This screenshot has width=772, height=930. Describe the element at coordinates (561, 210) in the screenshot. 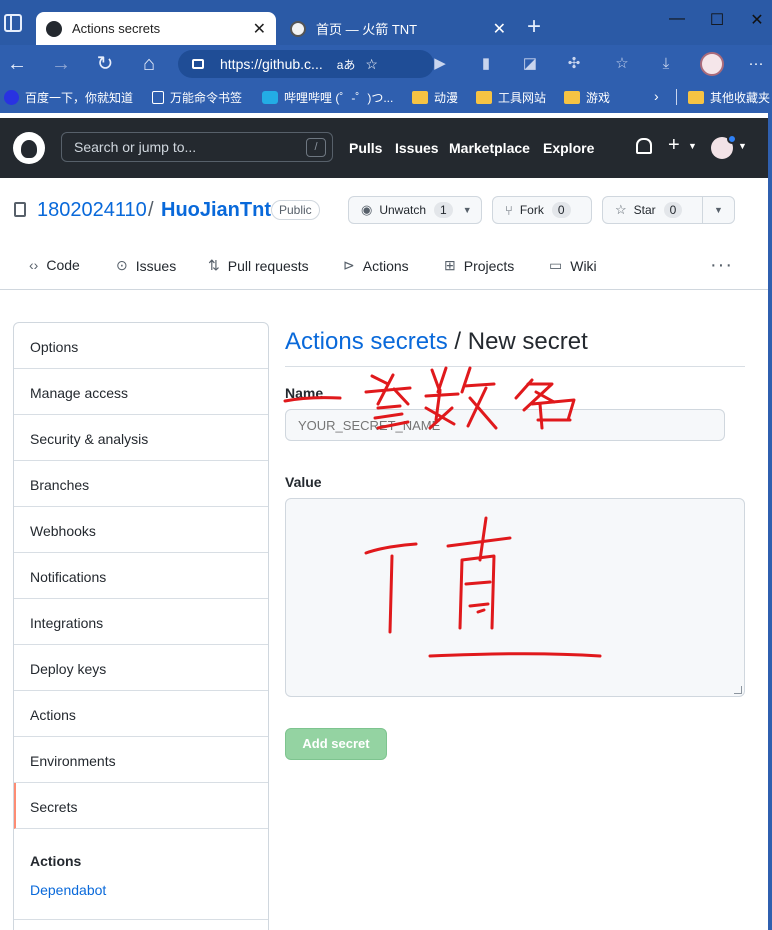

I see `fork-count: 0` at that location.